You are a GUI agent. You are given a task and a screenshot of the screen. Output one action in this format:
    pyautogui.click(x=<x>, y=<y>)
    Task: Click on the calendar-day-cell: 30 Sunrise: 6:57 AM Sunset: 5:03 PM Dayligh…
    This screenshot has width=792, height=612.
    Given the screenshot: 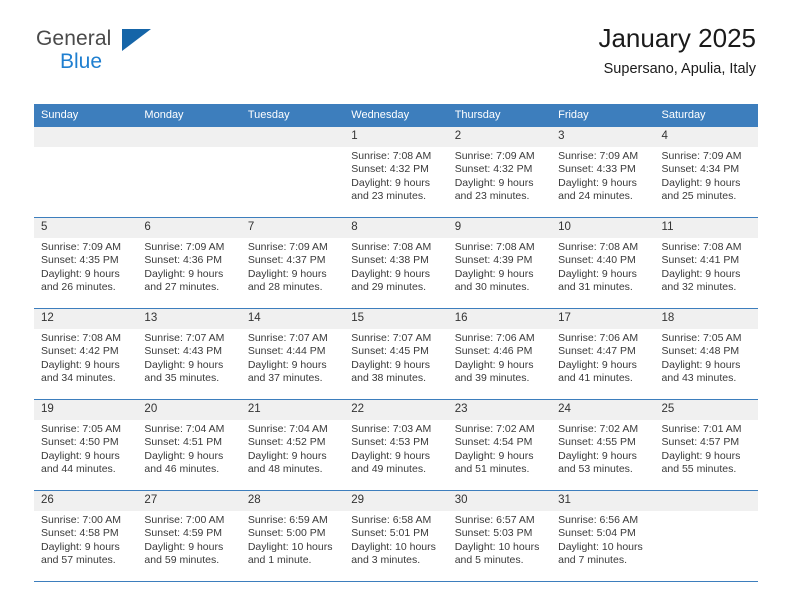 What is the action you would take?
    pyautogui.click(x=499, y=536)
    